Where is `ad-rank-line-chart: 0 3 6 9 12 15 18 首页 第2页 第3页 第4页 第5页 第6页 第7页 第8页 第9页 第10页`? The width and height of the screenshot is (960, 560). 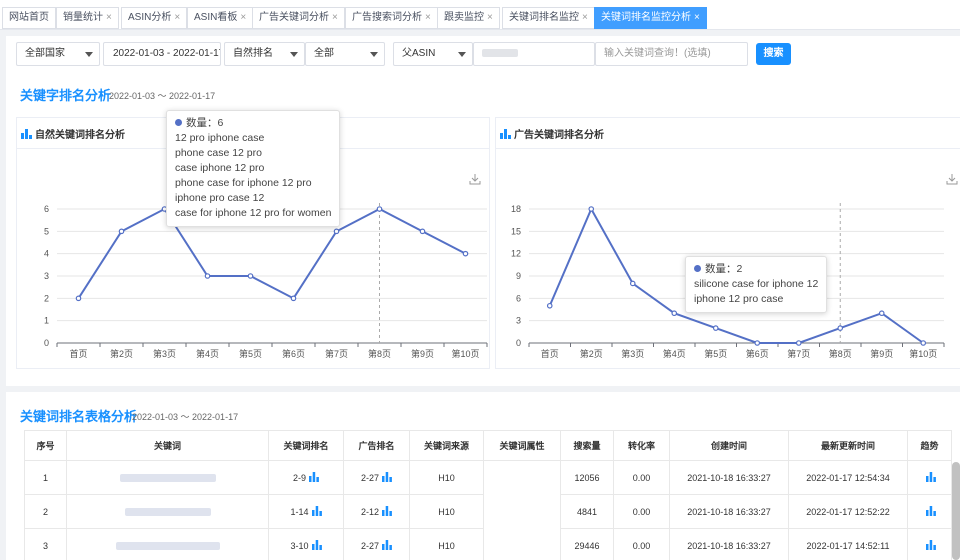
ad-rank-line-chart: 0 3 6 9 12 15 18 首页 第2页 第3页 第4页 第5页 第6页 第7页 第8页 第9页 第10页 is located at coordinates (728, 281).